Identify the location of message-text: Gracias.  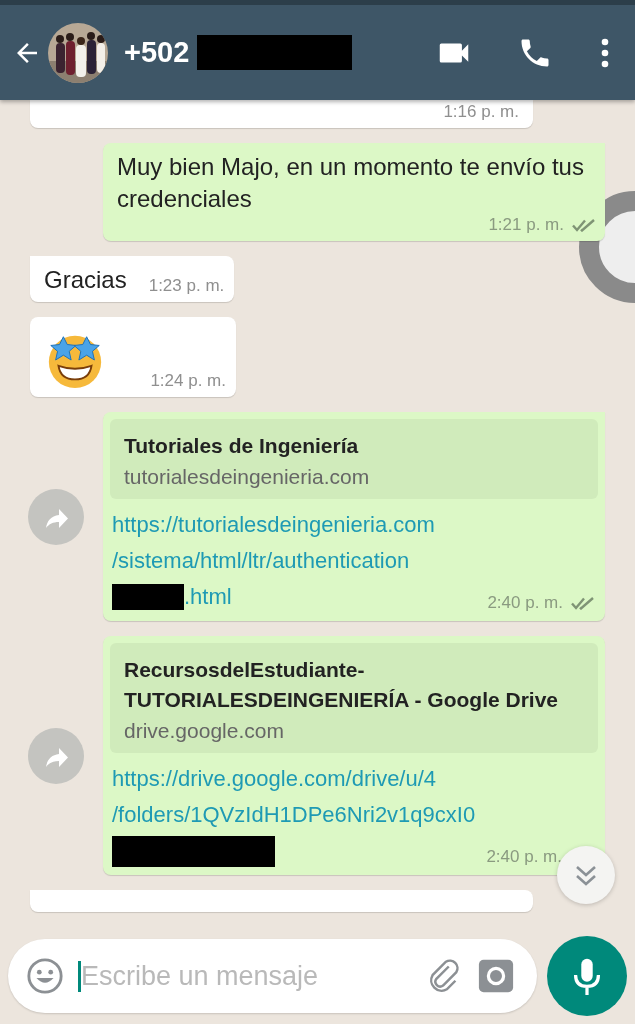
(85, 280).